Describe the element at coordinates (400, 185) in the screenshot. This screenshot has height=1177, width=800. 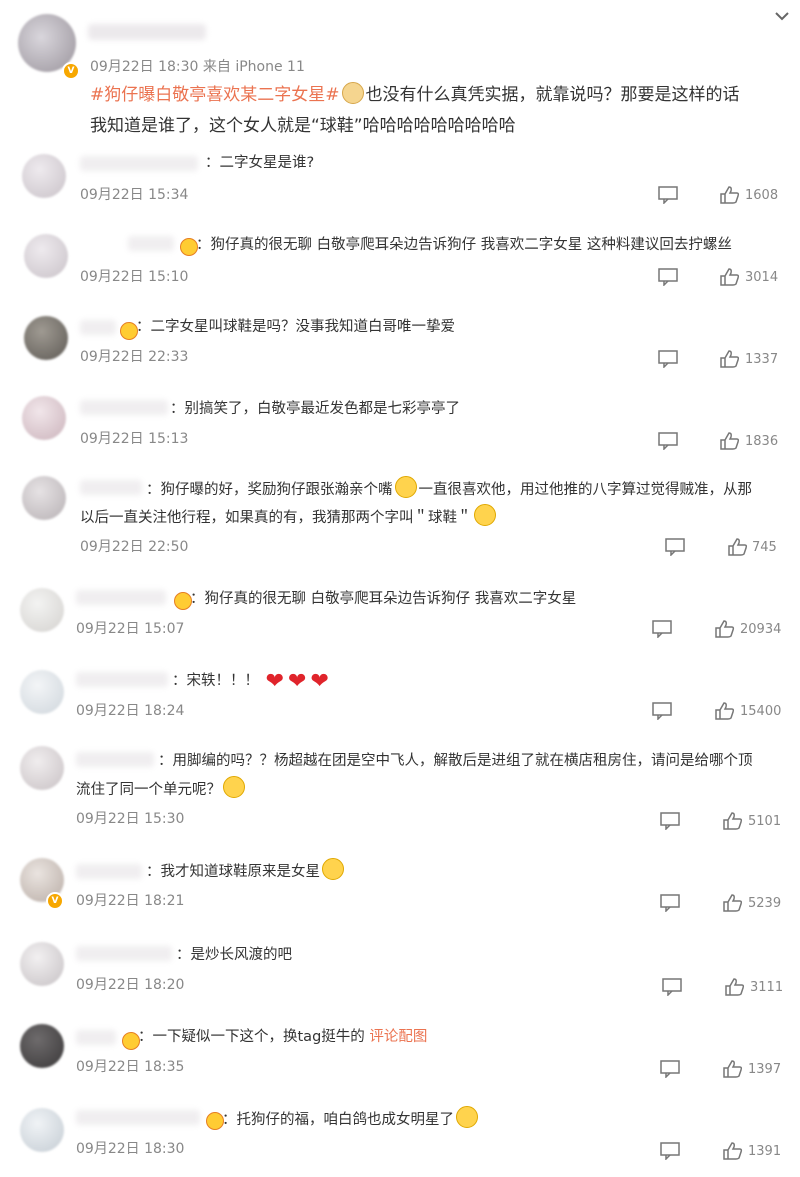
I see `comment-item: ：二字女星是谁? 09月22日 15:34 1608` at that location.